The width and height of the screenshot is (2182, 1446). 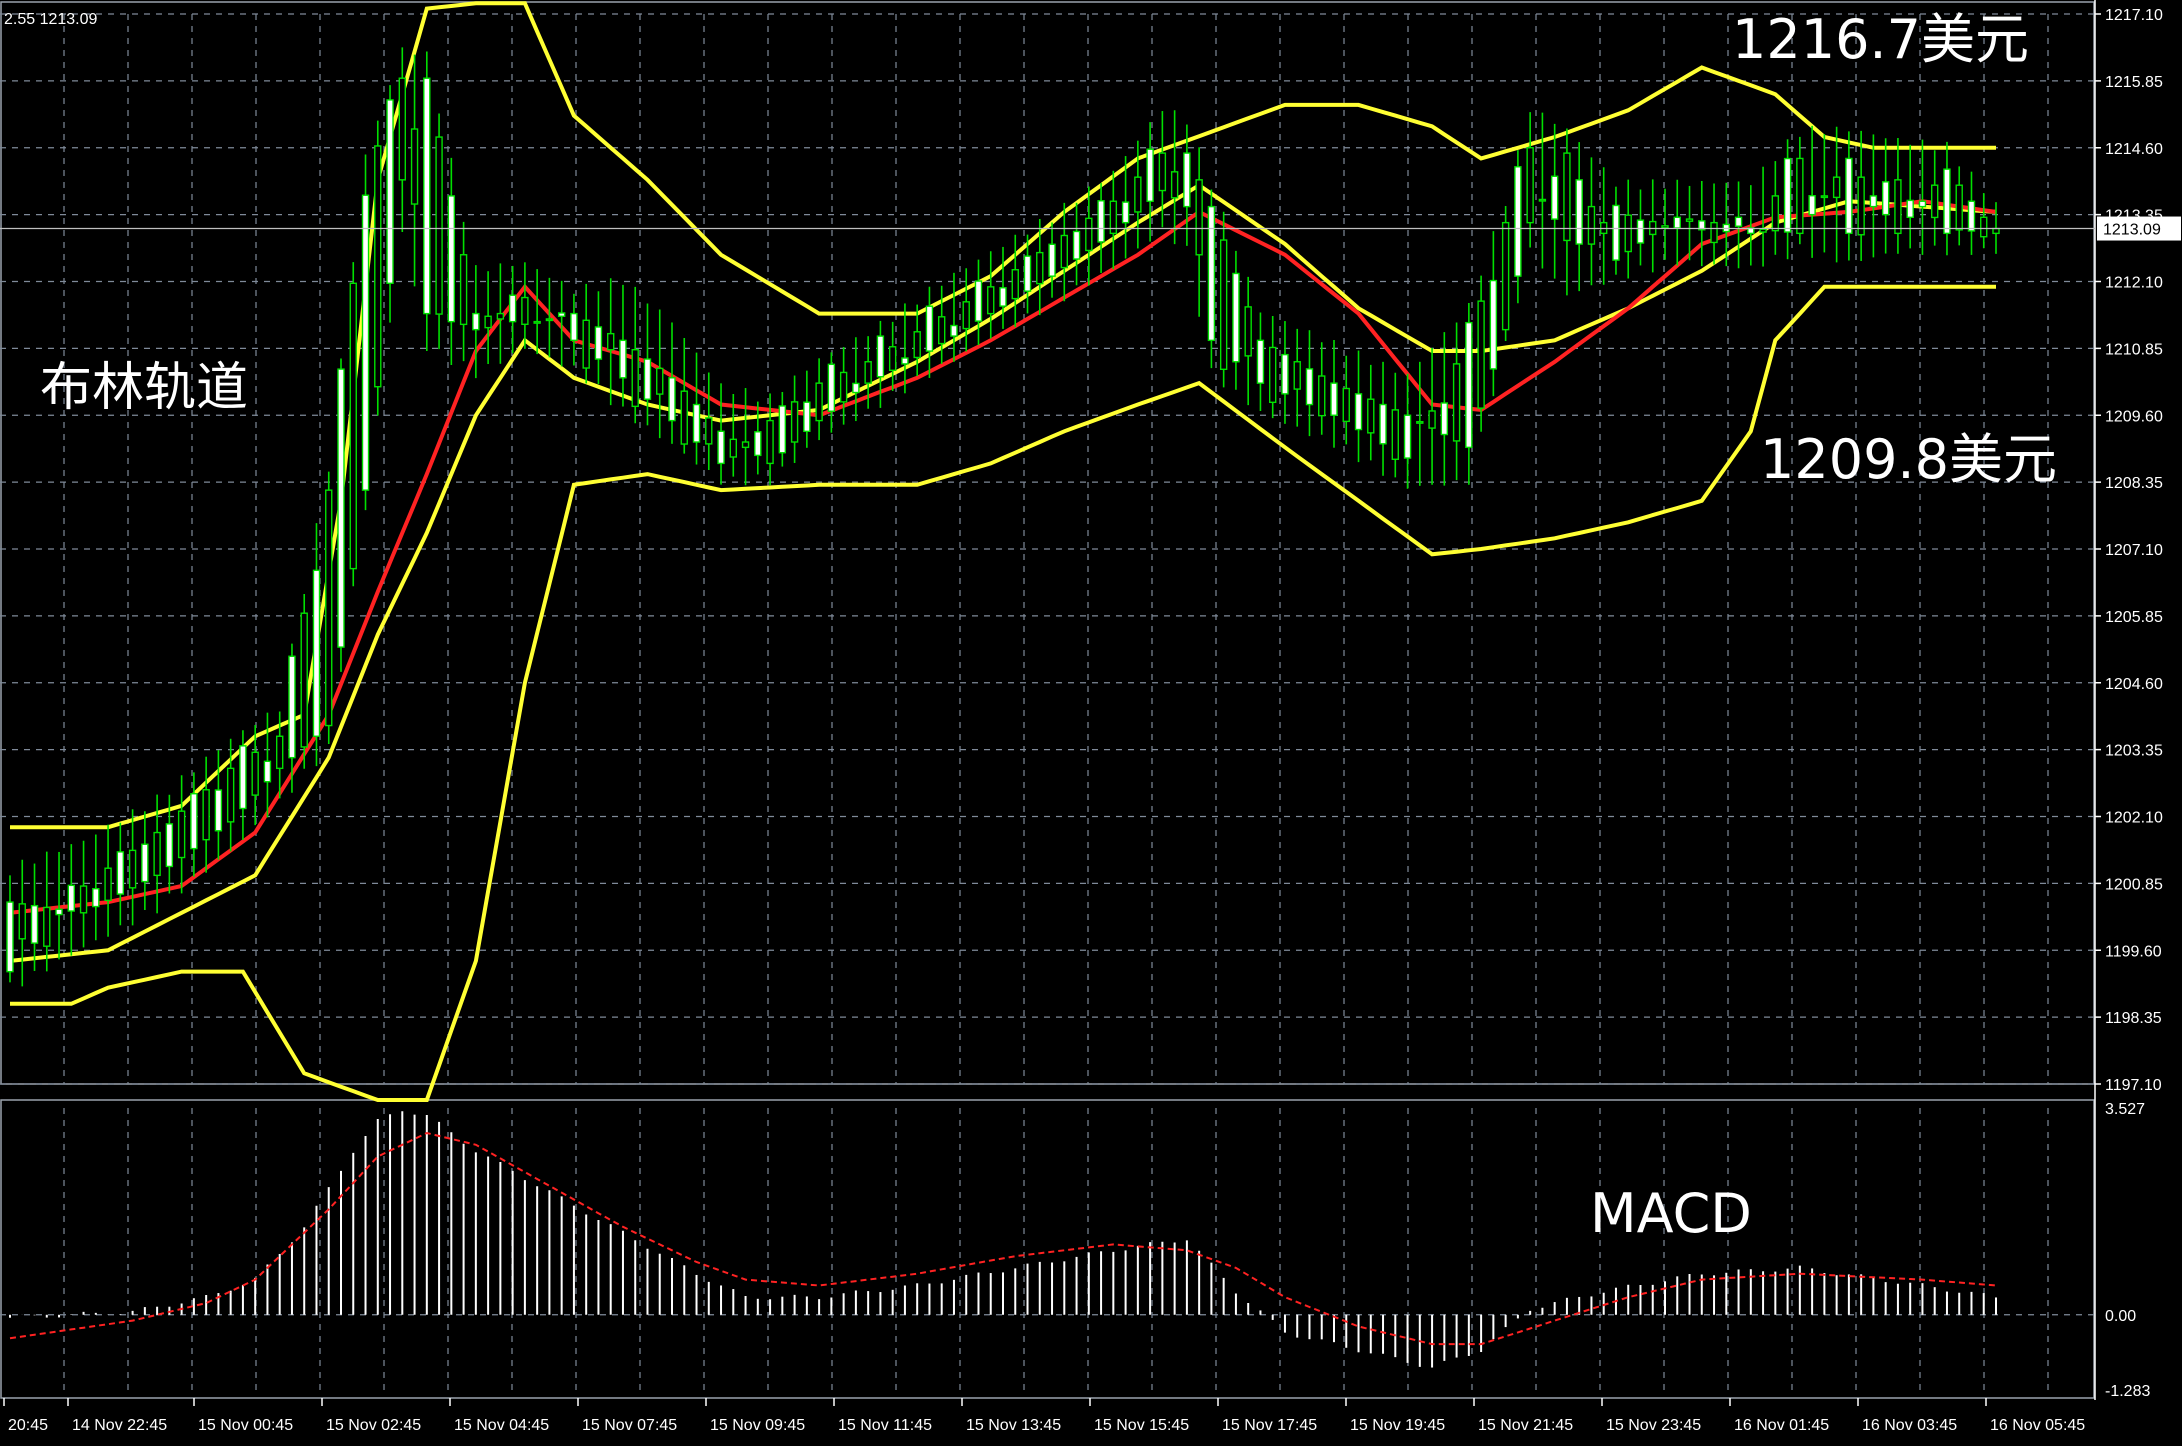 I want to click on time-tick-label: 14 Nov 22:45, so click(x=119, y=1425).